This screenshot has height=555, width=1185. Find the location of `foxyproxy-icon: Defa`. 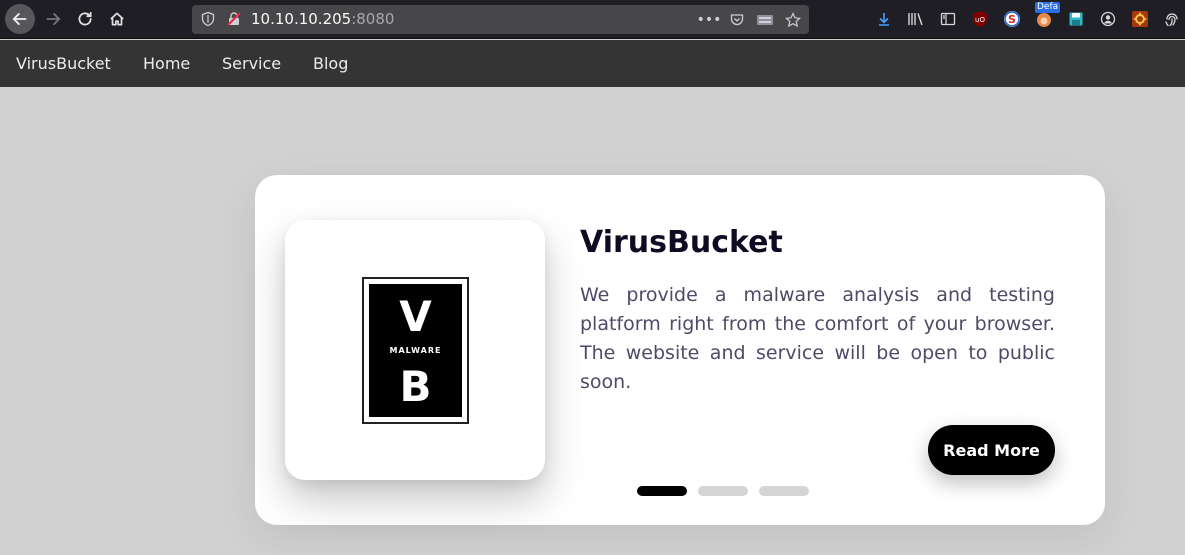

foxyproxy-icon: Defa is located at coordinates (1047, 16).